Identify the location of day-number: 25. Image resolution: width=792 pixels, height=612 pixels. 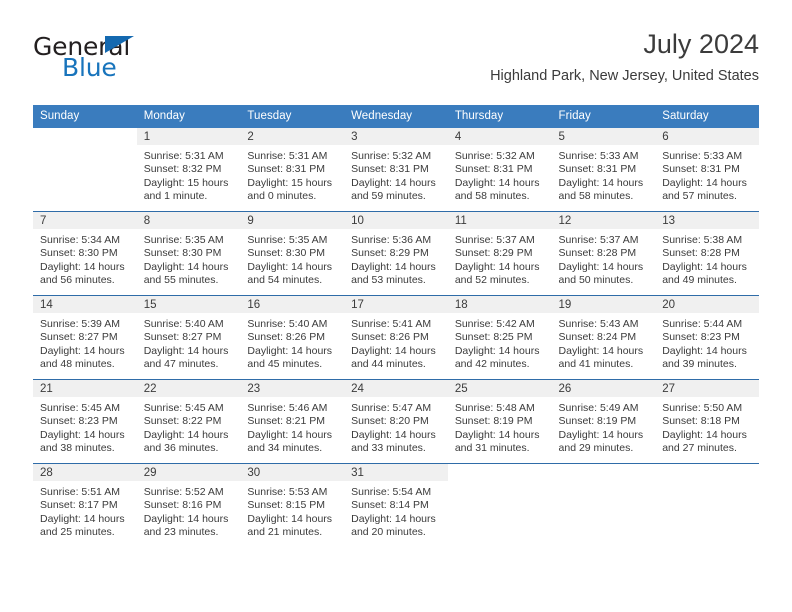
(499, 388).